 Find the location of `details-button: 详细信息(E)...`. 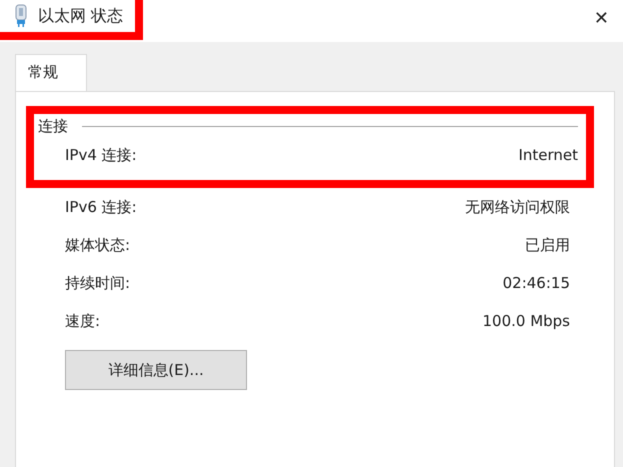

details-button: 详细信息(E)... is located at coordinates (156, 370).